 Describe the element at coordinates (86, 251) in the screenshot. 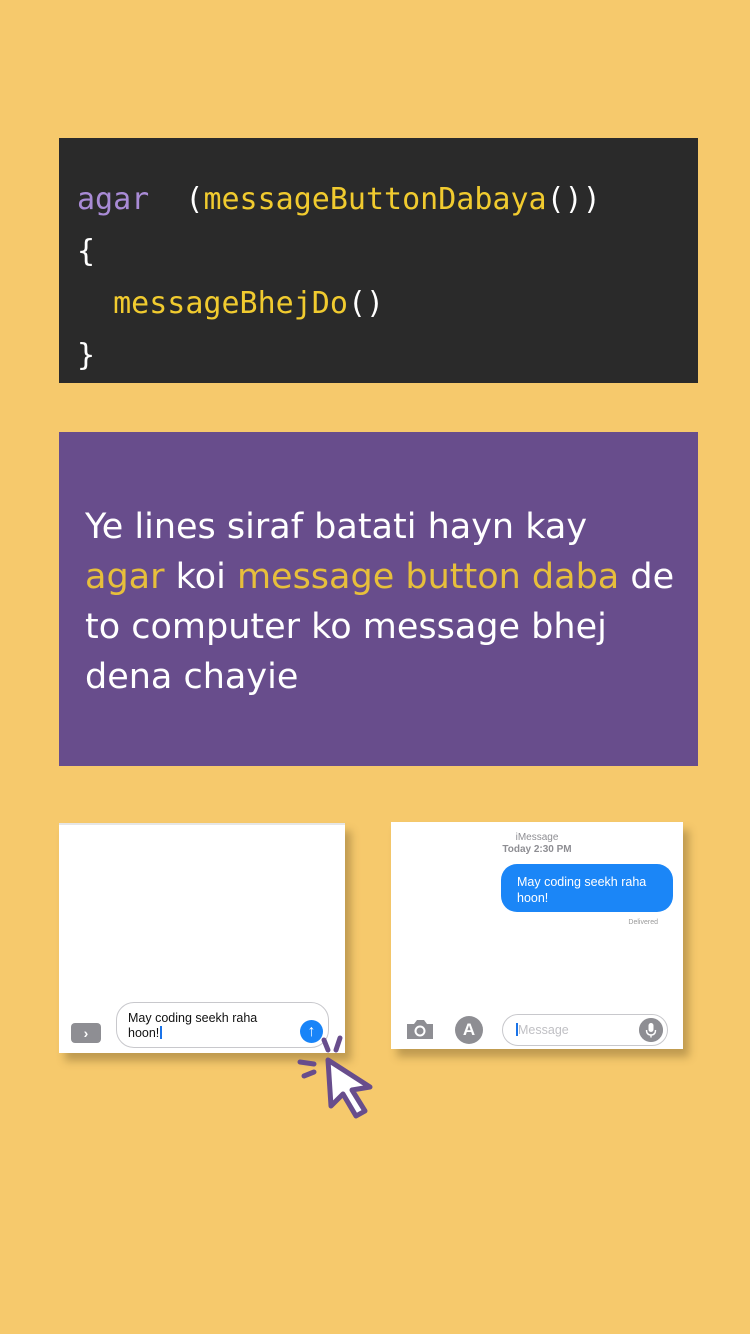

I see `code-line-2: {` at that location.